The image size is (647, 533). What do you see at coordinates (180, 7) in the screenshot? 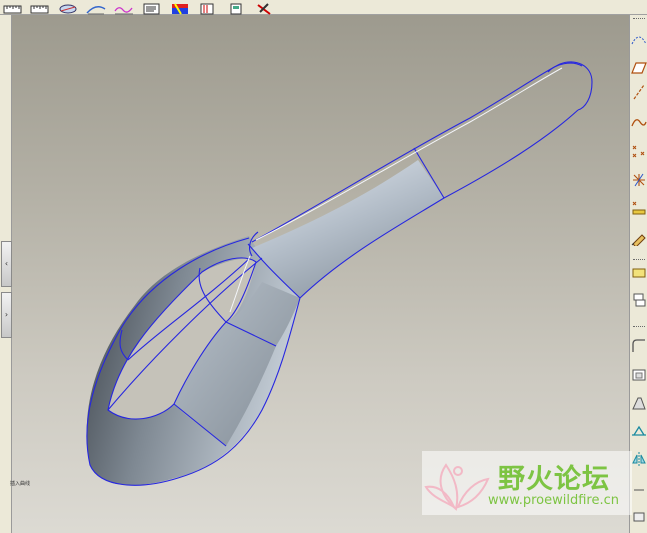
I see `color-map-icon` at bounding box center [180, 7].